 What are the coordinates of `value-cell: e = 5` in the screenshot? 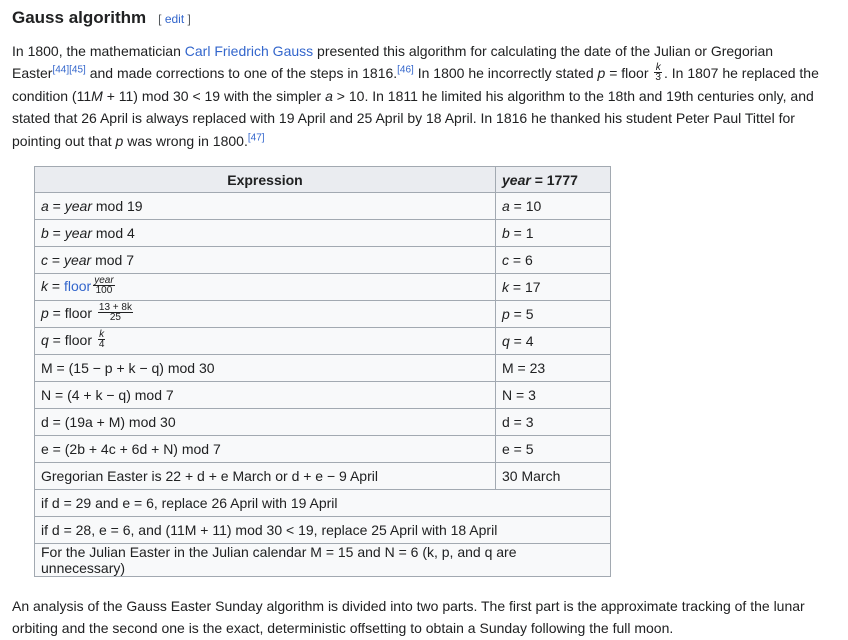 It's located at (553, 449).